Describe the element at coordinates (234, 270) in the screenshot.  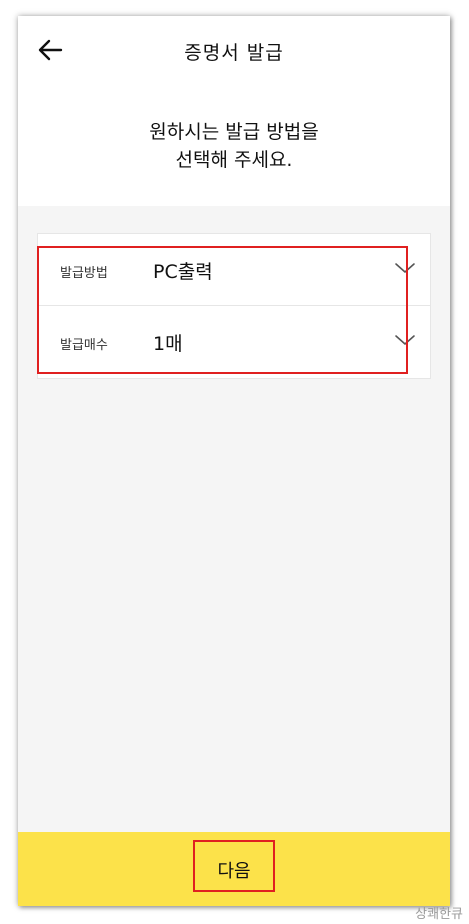
I see `issue-method-select: 발급방법 PC출력` at that location.